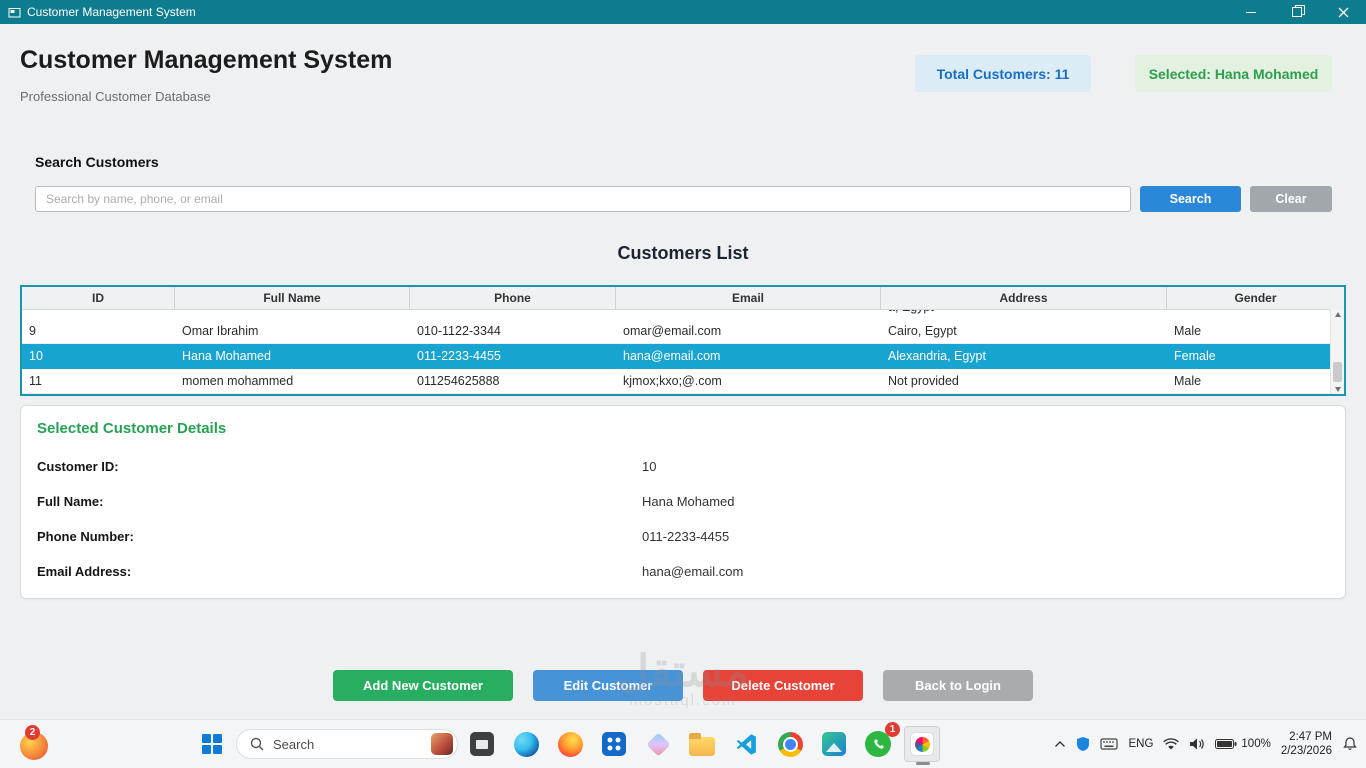  I want to click on search-icon, so click(257, 744).